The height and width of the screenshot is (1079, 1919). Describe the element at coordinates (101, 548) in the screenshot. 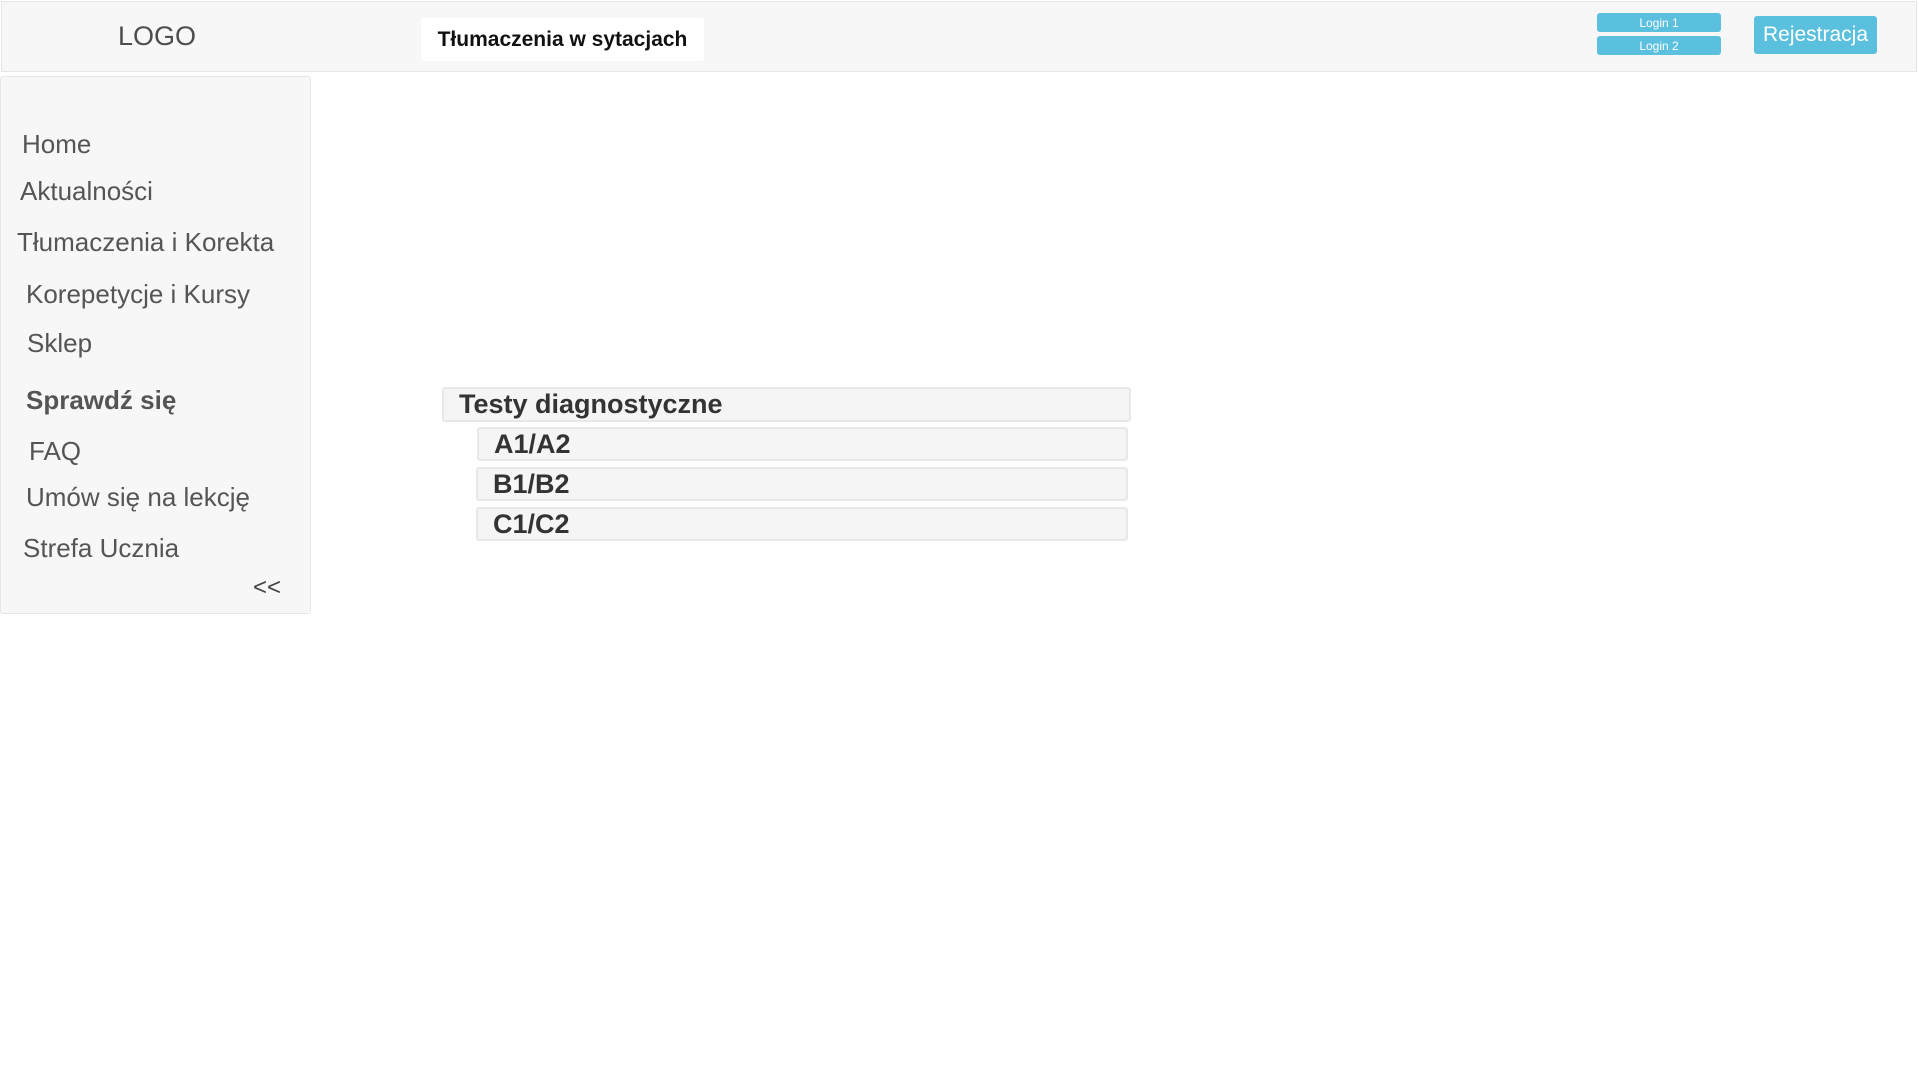

I see `sidebar-item-strefa-ucznia: Strefa Ucznia` at that location.